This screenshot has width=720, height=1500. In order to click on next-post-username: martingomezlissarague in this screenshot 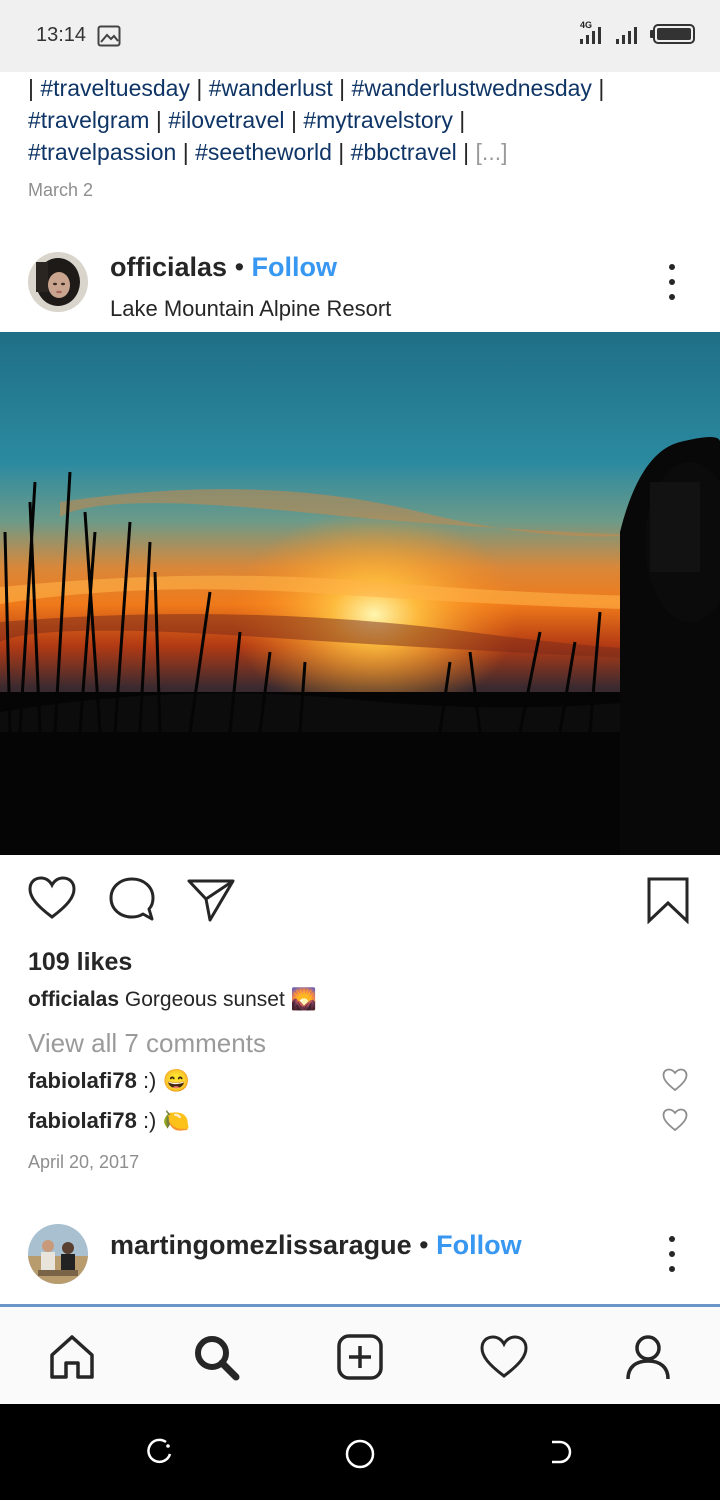, I will do `click(261, 1245)`.